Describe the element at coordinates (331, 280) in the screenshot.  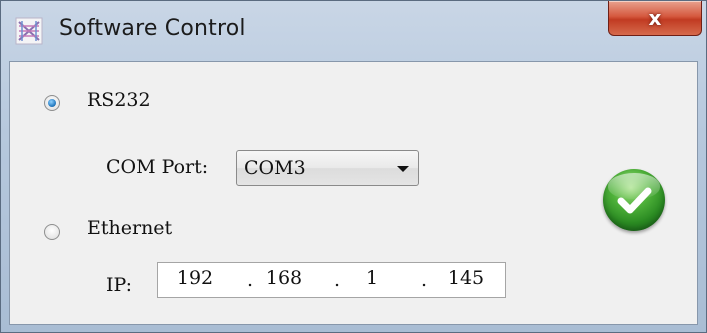
I see `ip-address-field: 192 . 168 . 1 . 145` at that location.